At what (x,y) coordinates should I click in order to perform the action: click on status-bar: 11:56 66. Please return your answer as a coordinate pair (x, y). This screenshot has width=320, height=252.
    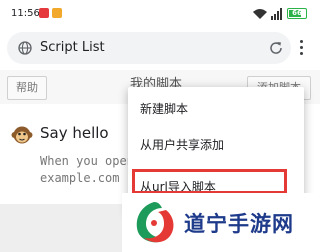
    Looking at the image, I should click on (160, 15).